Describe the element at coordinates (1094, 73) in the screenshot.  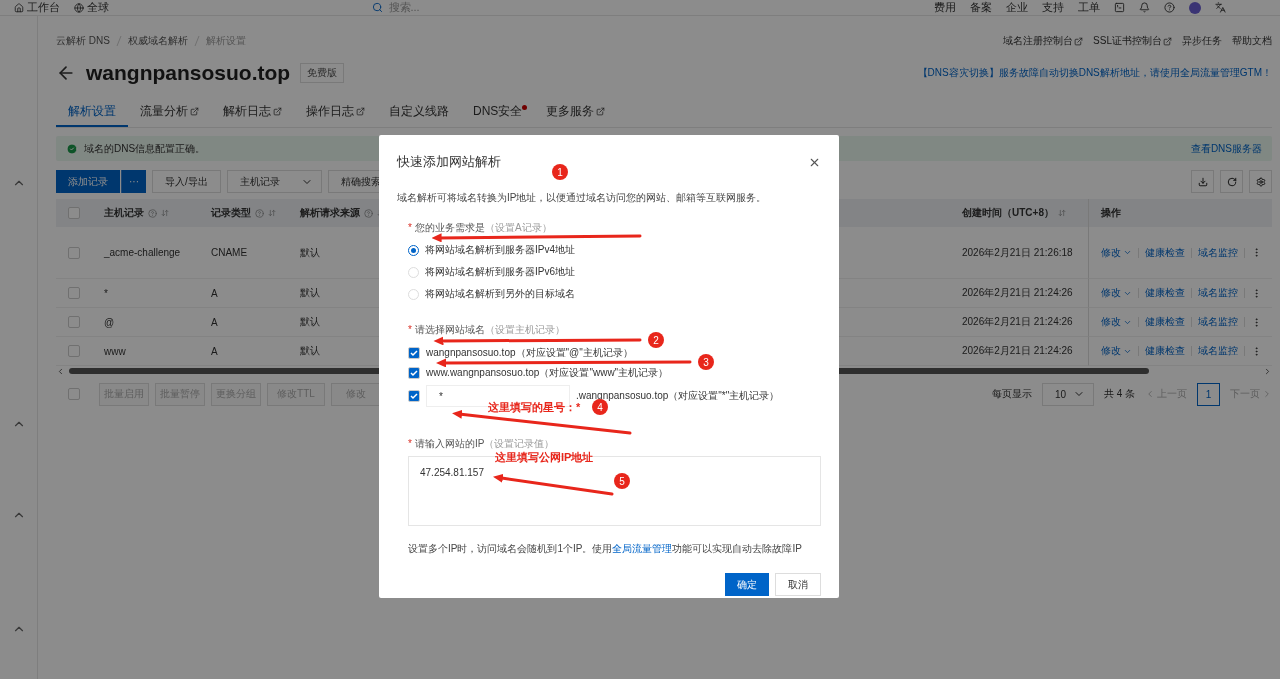
I see `promo-link: 【DNS容灾切换】服务故障自动切换DNS解析地址，请使用全局流量管理GTM！` at that location.